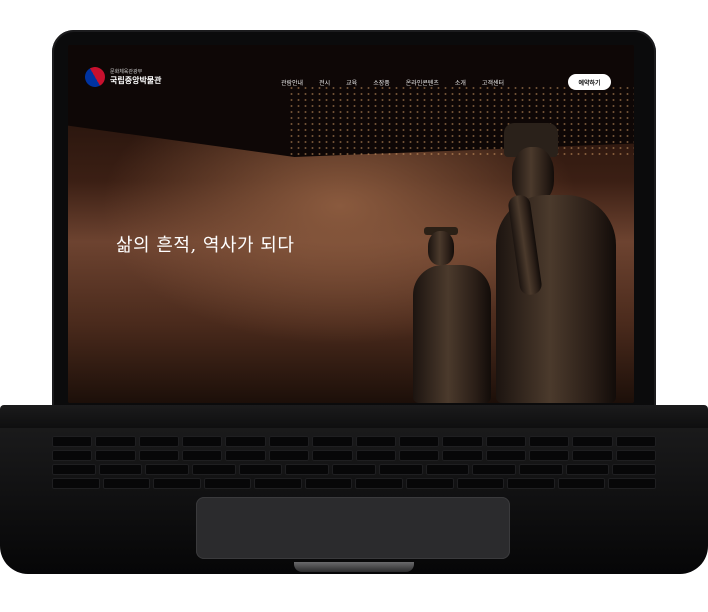 The image size is (708, 612). I want to click on nav-item-visit: 관람안내, so click(292, 82).